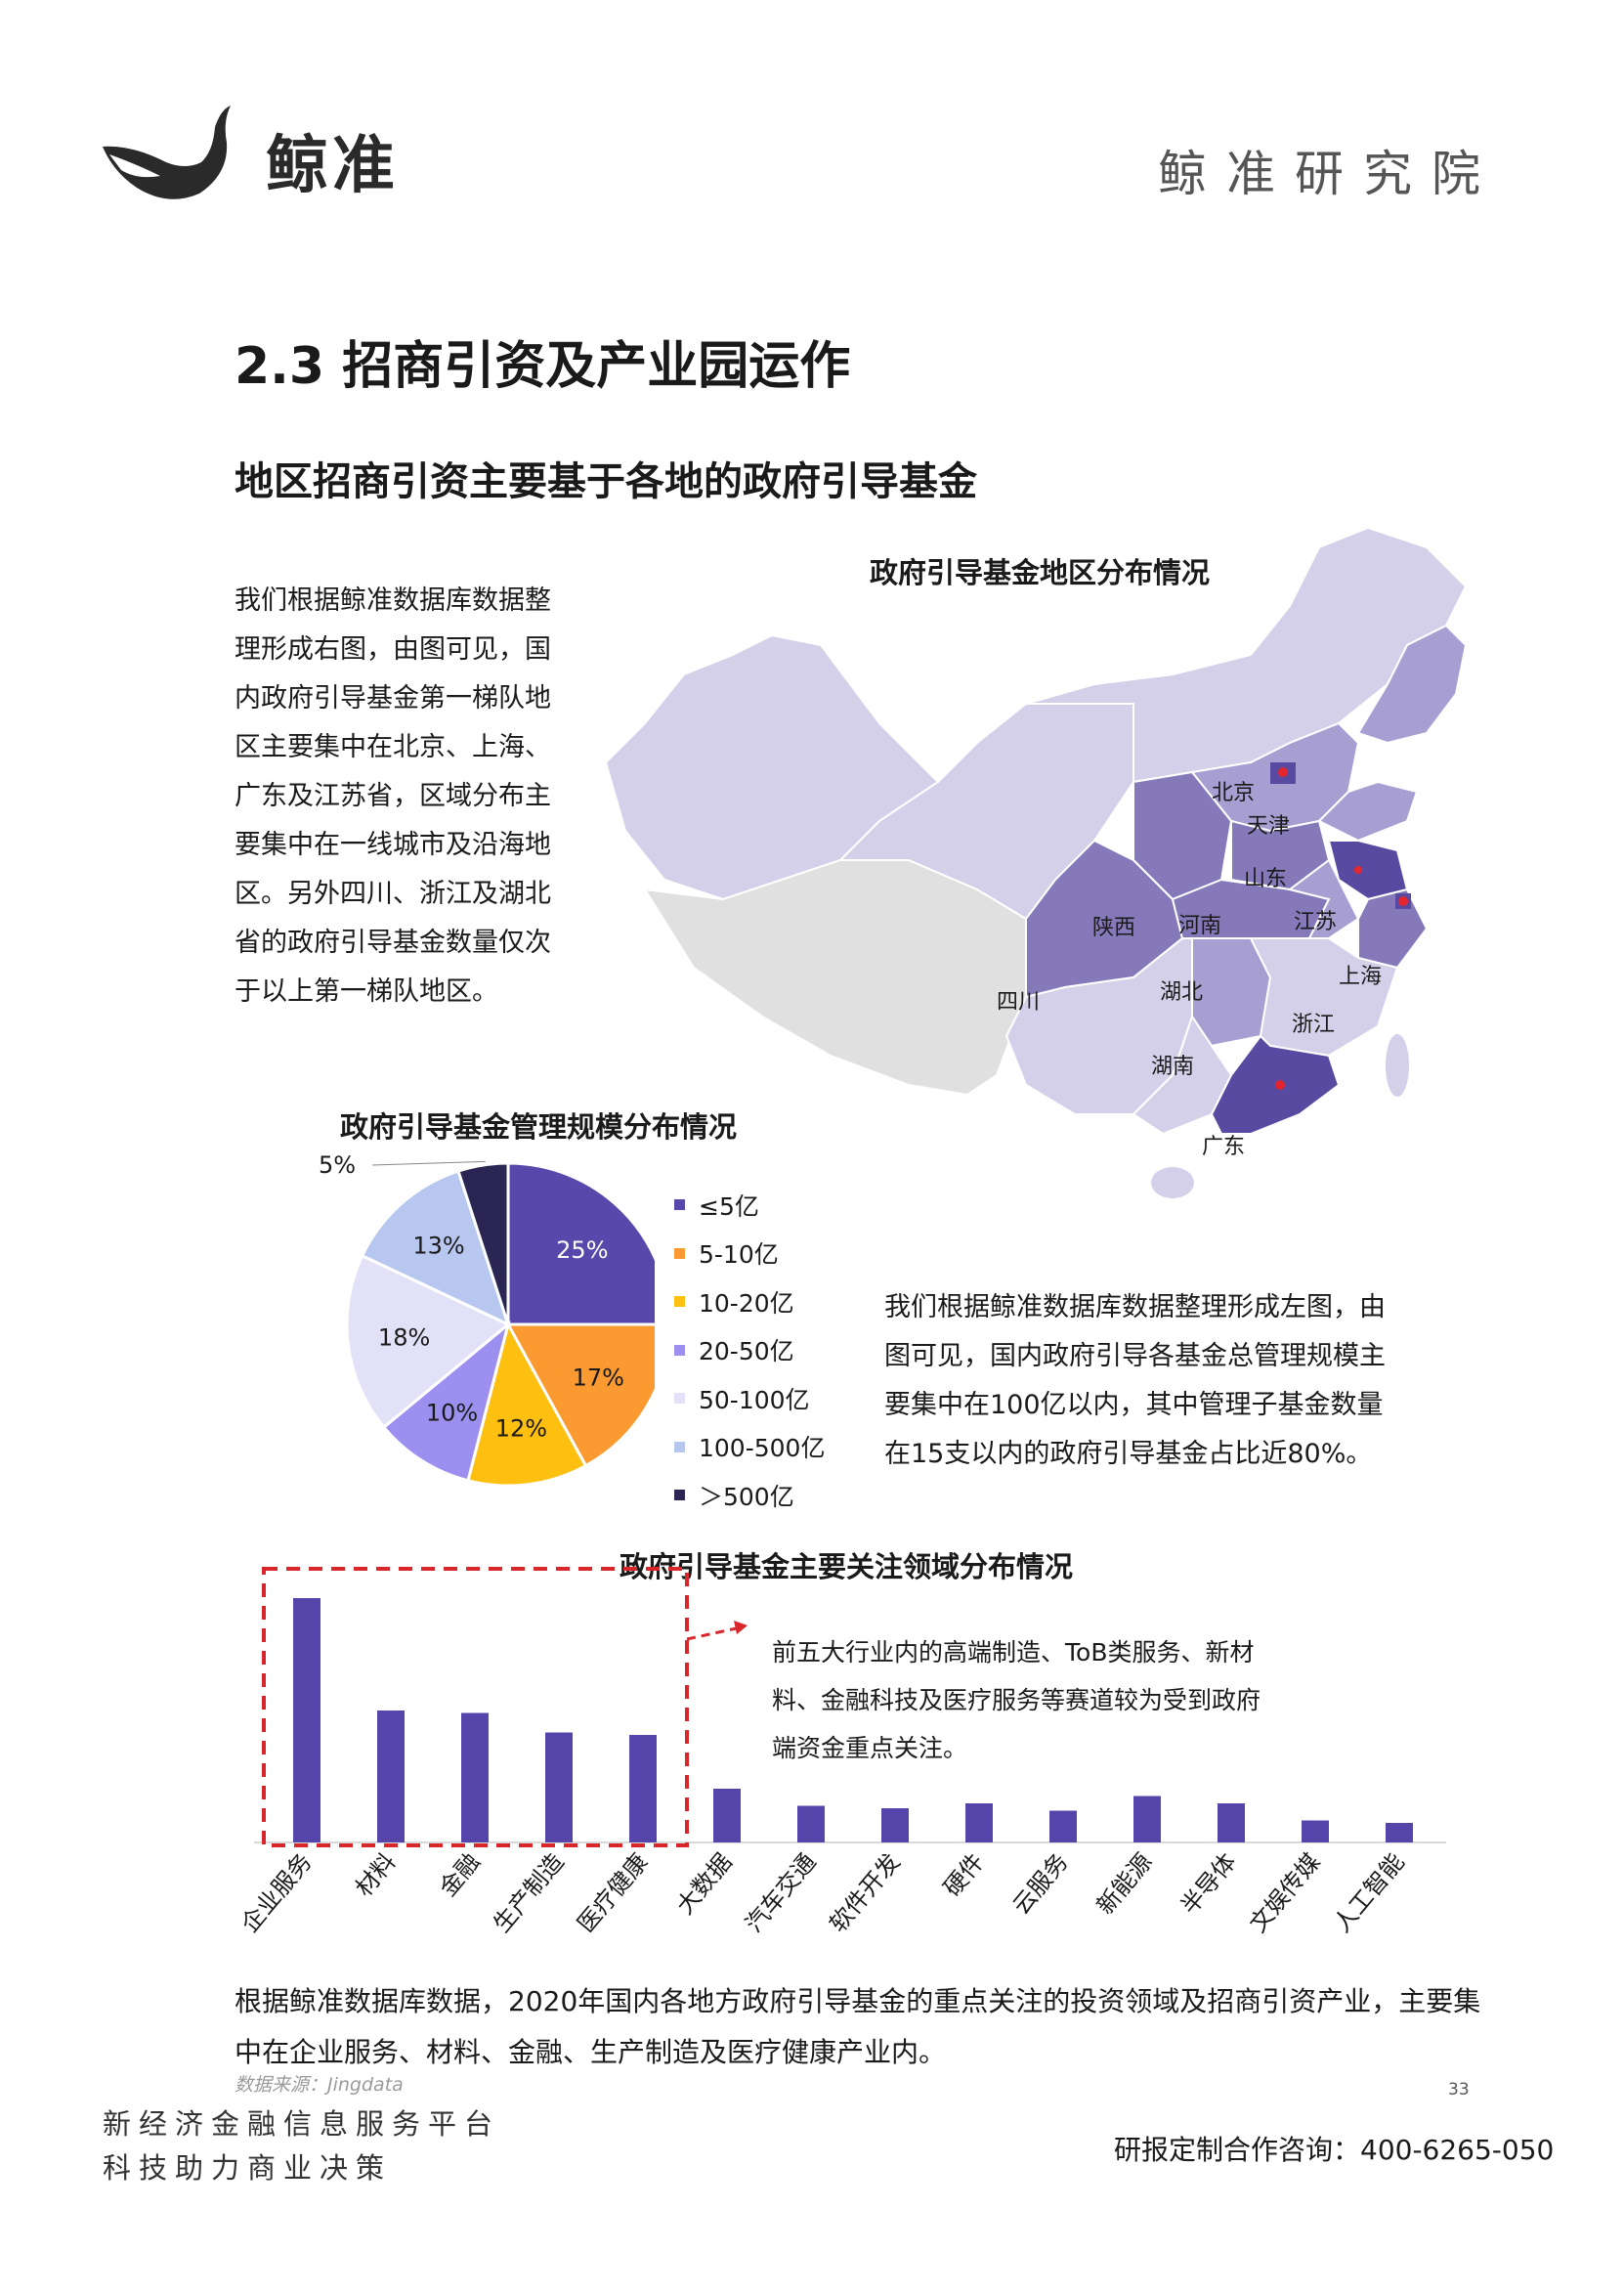  What do you see at coordinates (964, 1875) in the screenshot?
I see `bar-category-label: 硬件` at bounding box center [964, 1875].